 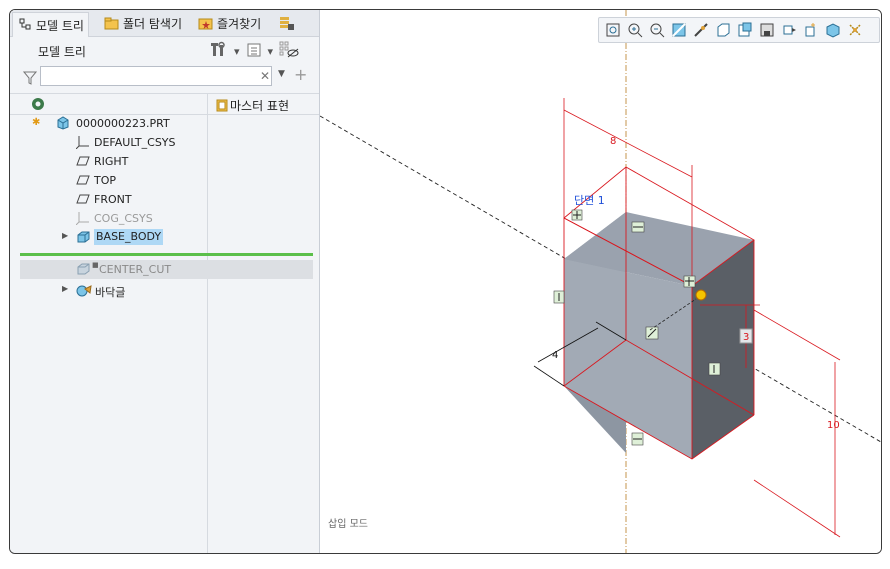 I want to click on tab-folder-browser: 폴더 탐색기, so click(x=143, y=23).